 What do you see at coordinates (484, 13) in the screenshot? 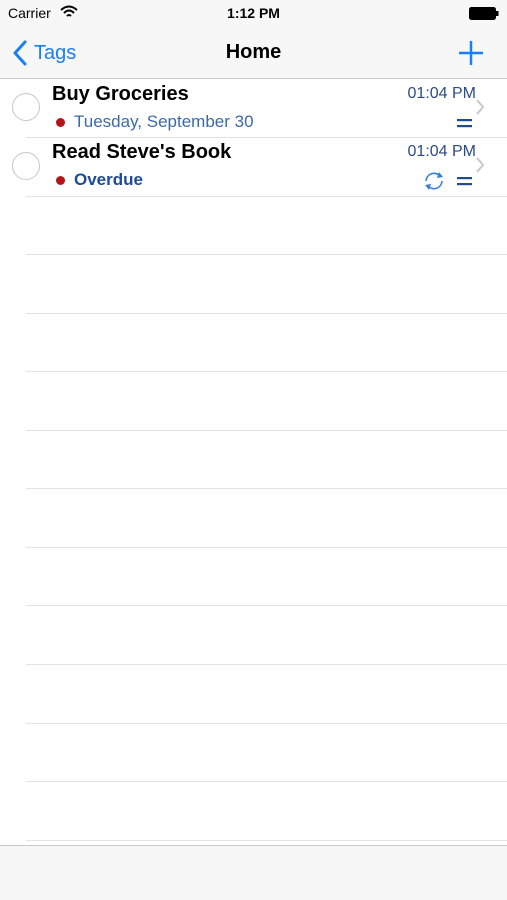
I see `battery-icon` at bounding box center [484, 13].